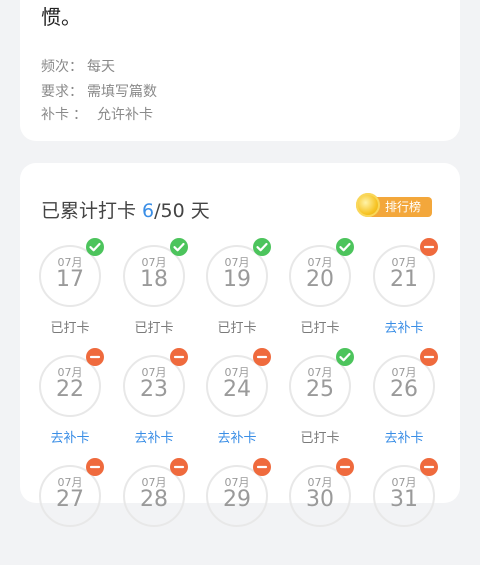 The width and height of the screenshot is (480, 565). I want to click on day-cell: 07月 28, so click(158, 511).